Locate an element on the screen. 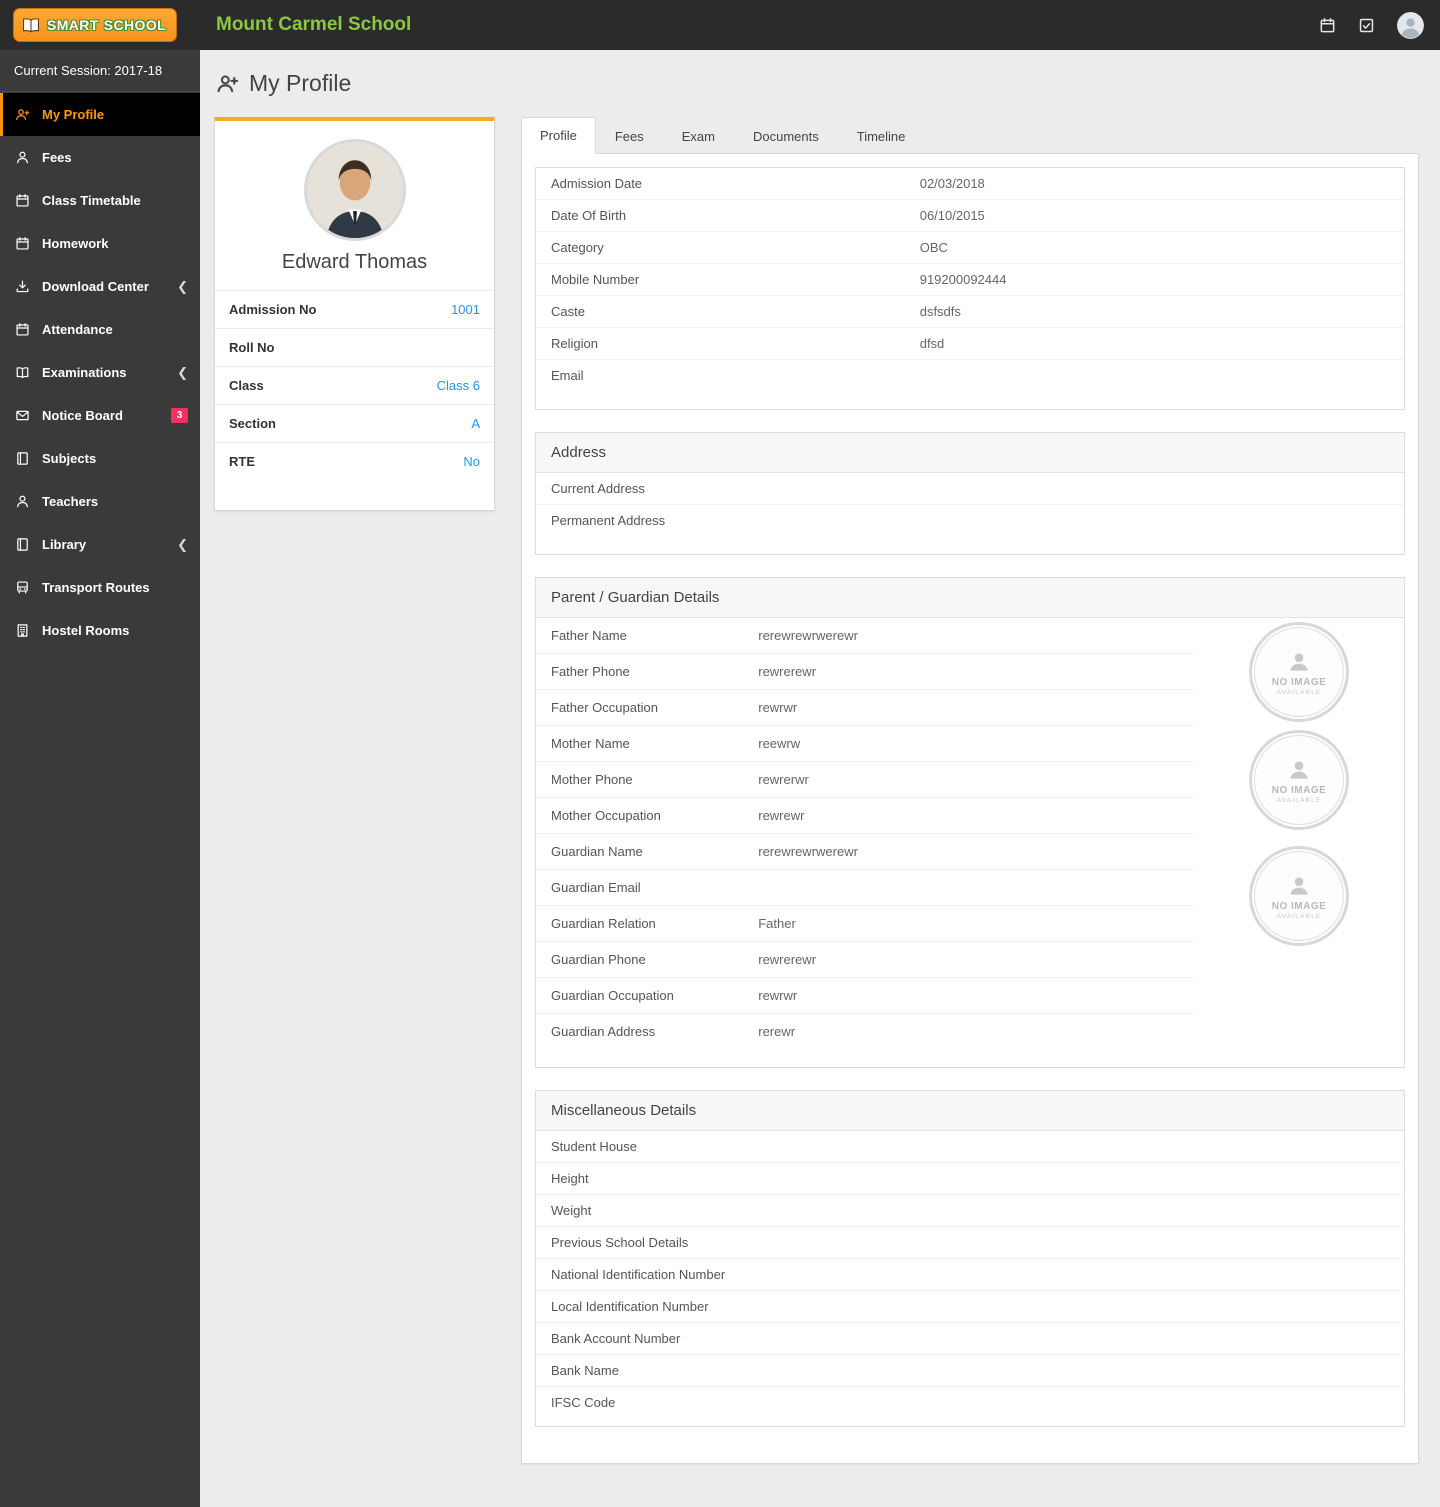  field-row-weight: Weight is located at coordinates (970, 1211).